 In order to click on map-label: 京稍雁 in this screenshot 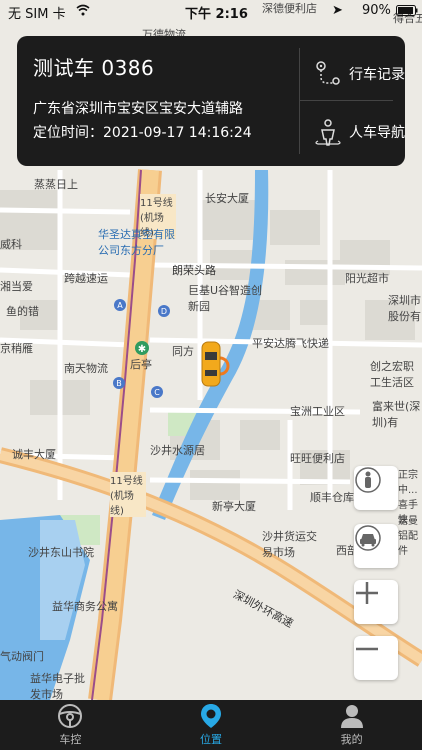, I will do `click(16, 348)`.